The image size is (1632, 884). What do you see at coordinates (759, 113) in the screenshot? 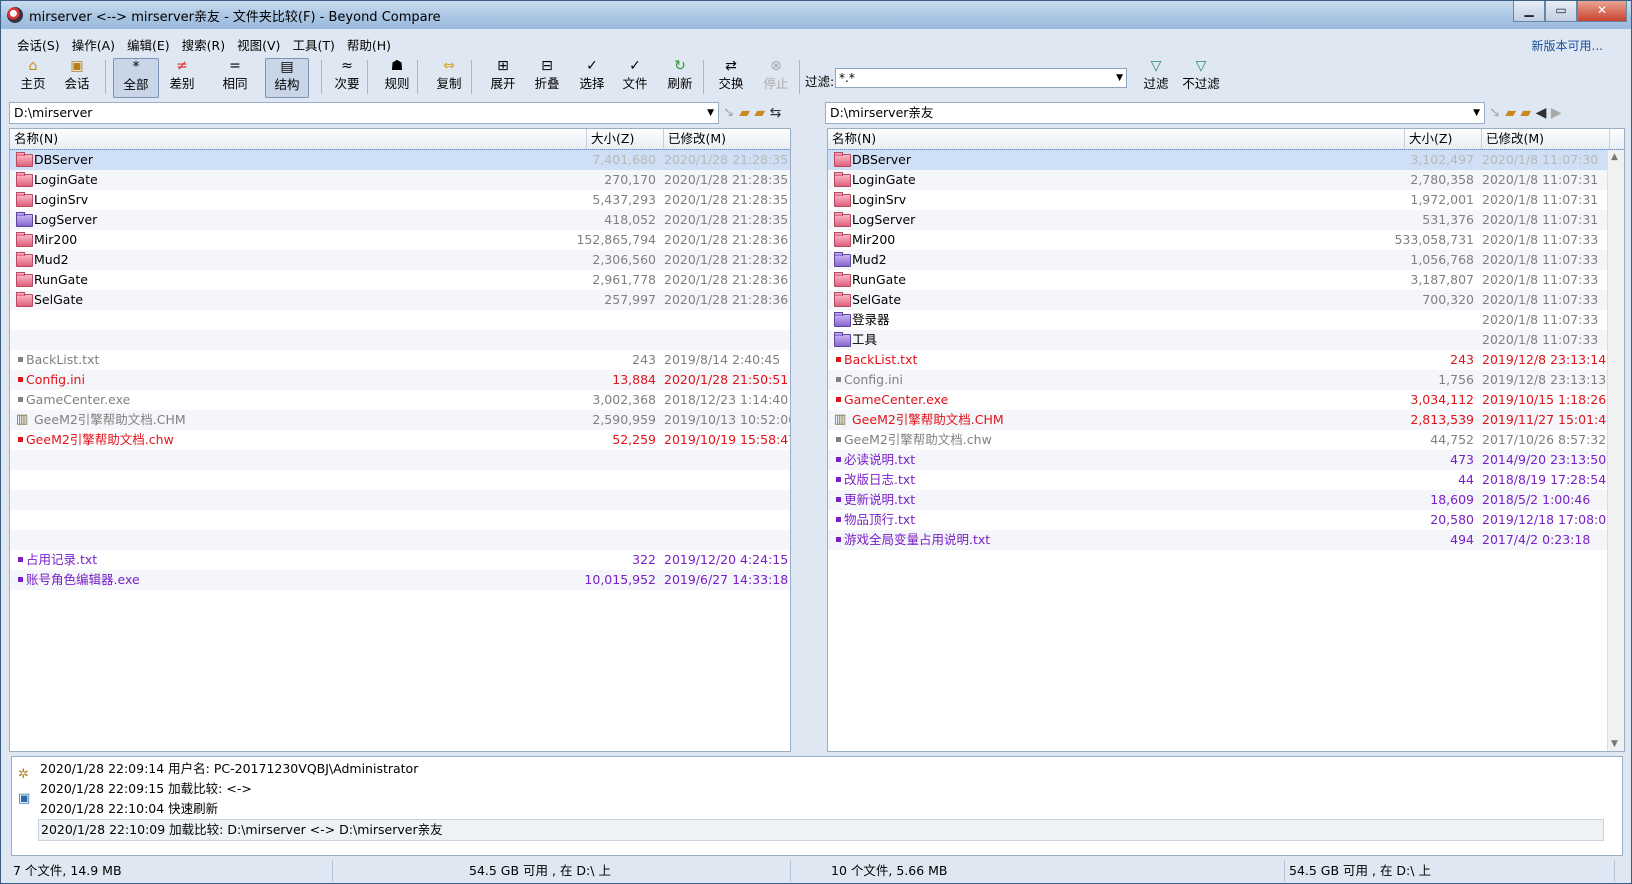
I see `left-up-folder-icon: ▰` at bounding box center [759, 113].